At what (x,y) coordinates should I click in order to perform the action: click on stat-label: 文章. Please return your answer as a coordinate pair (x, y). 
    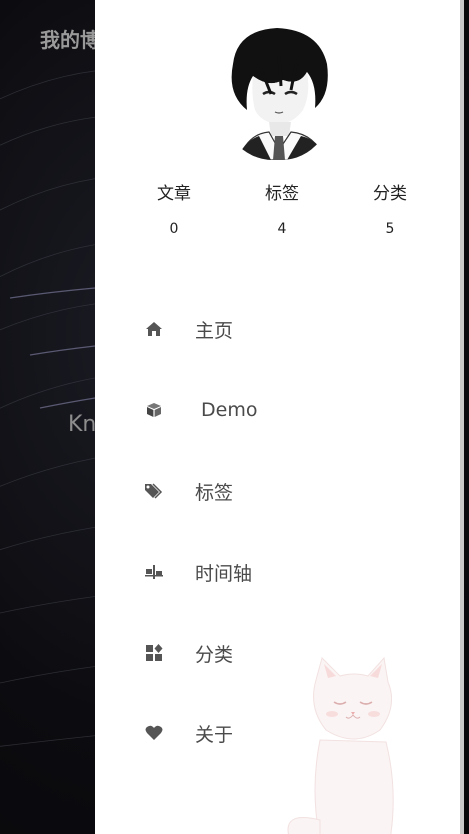
    Looking at the image, I should click on (174, 194).